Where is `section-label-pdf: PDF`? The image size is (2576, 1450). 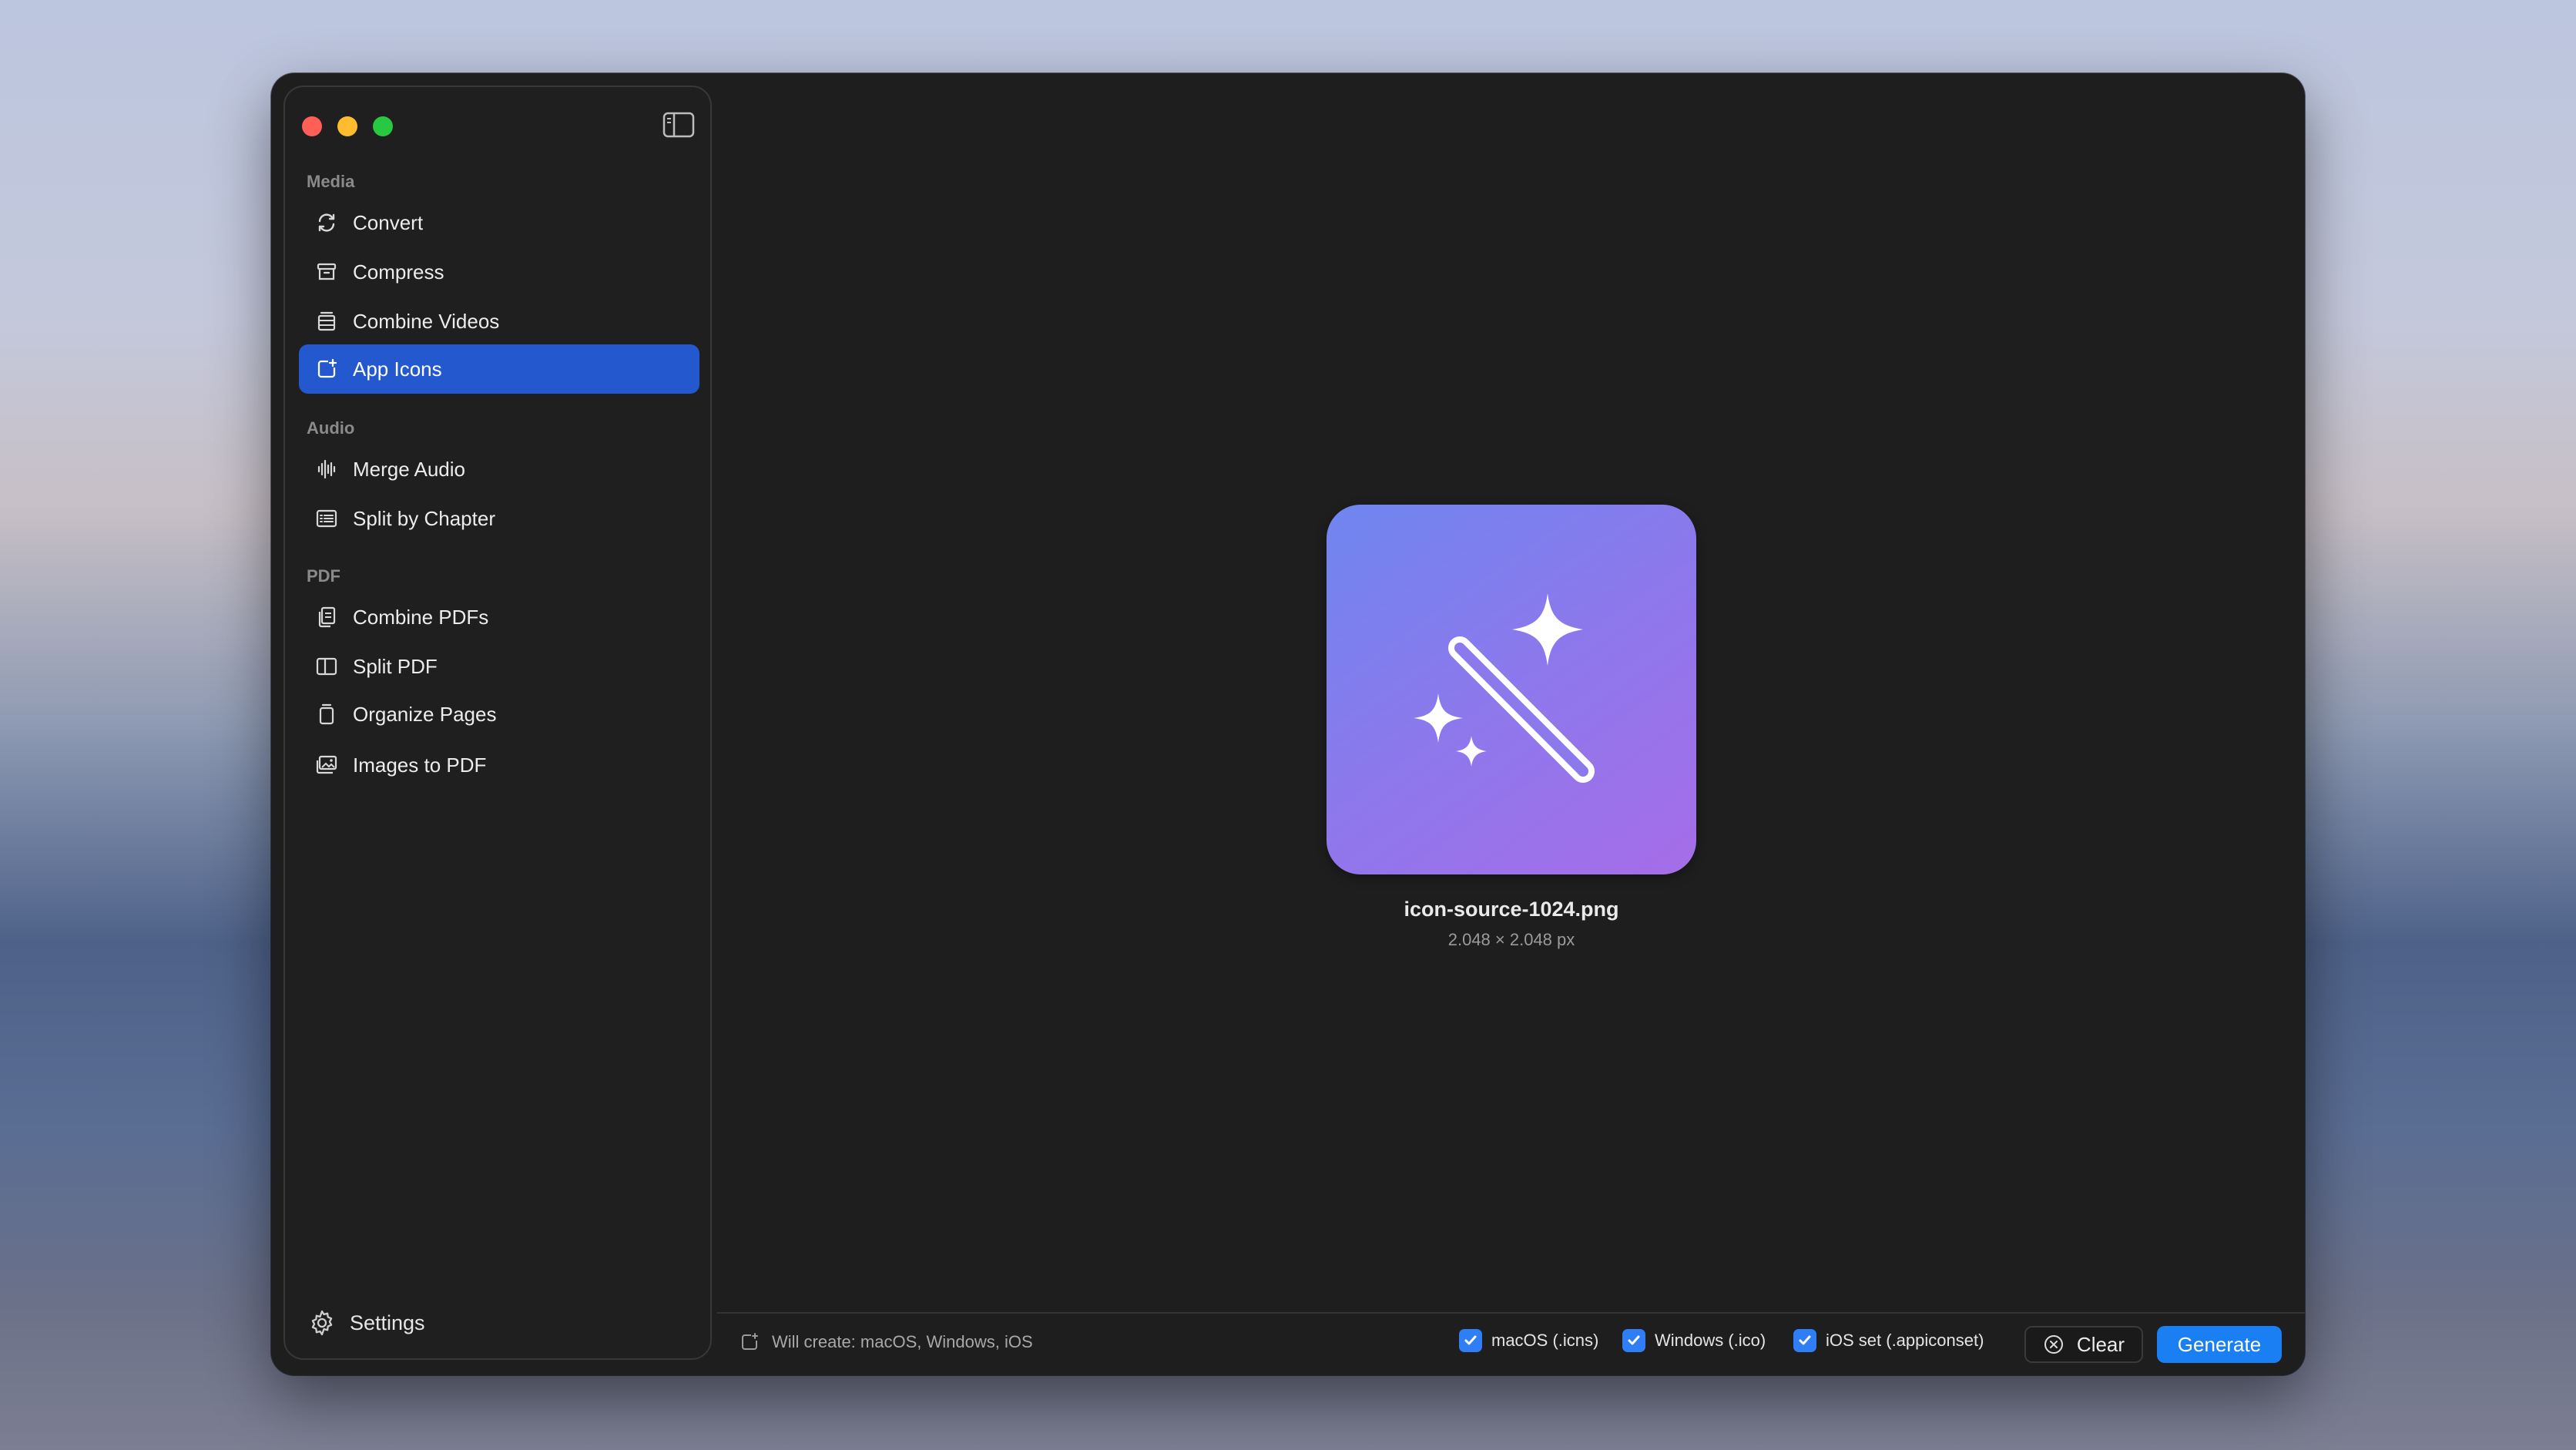 section-label-pdf: PDF is located at coordinates (323, 576).